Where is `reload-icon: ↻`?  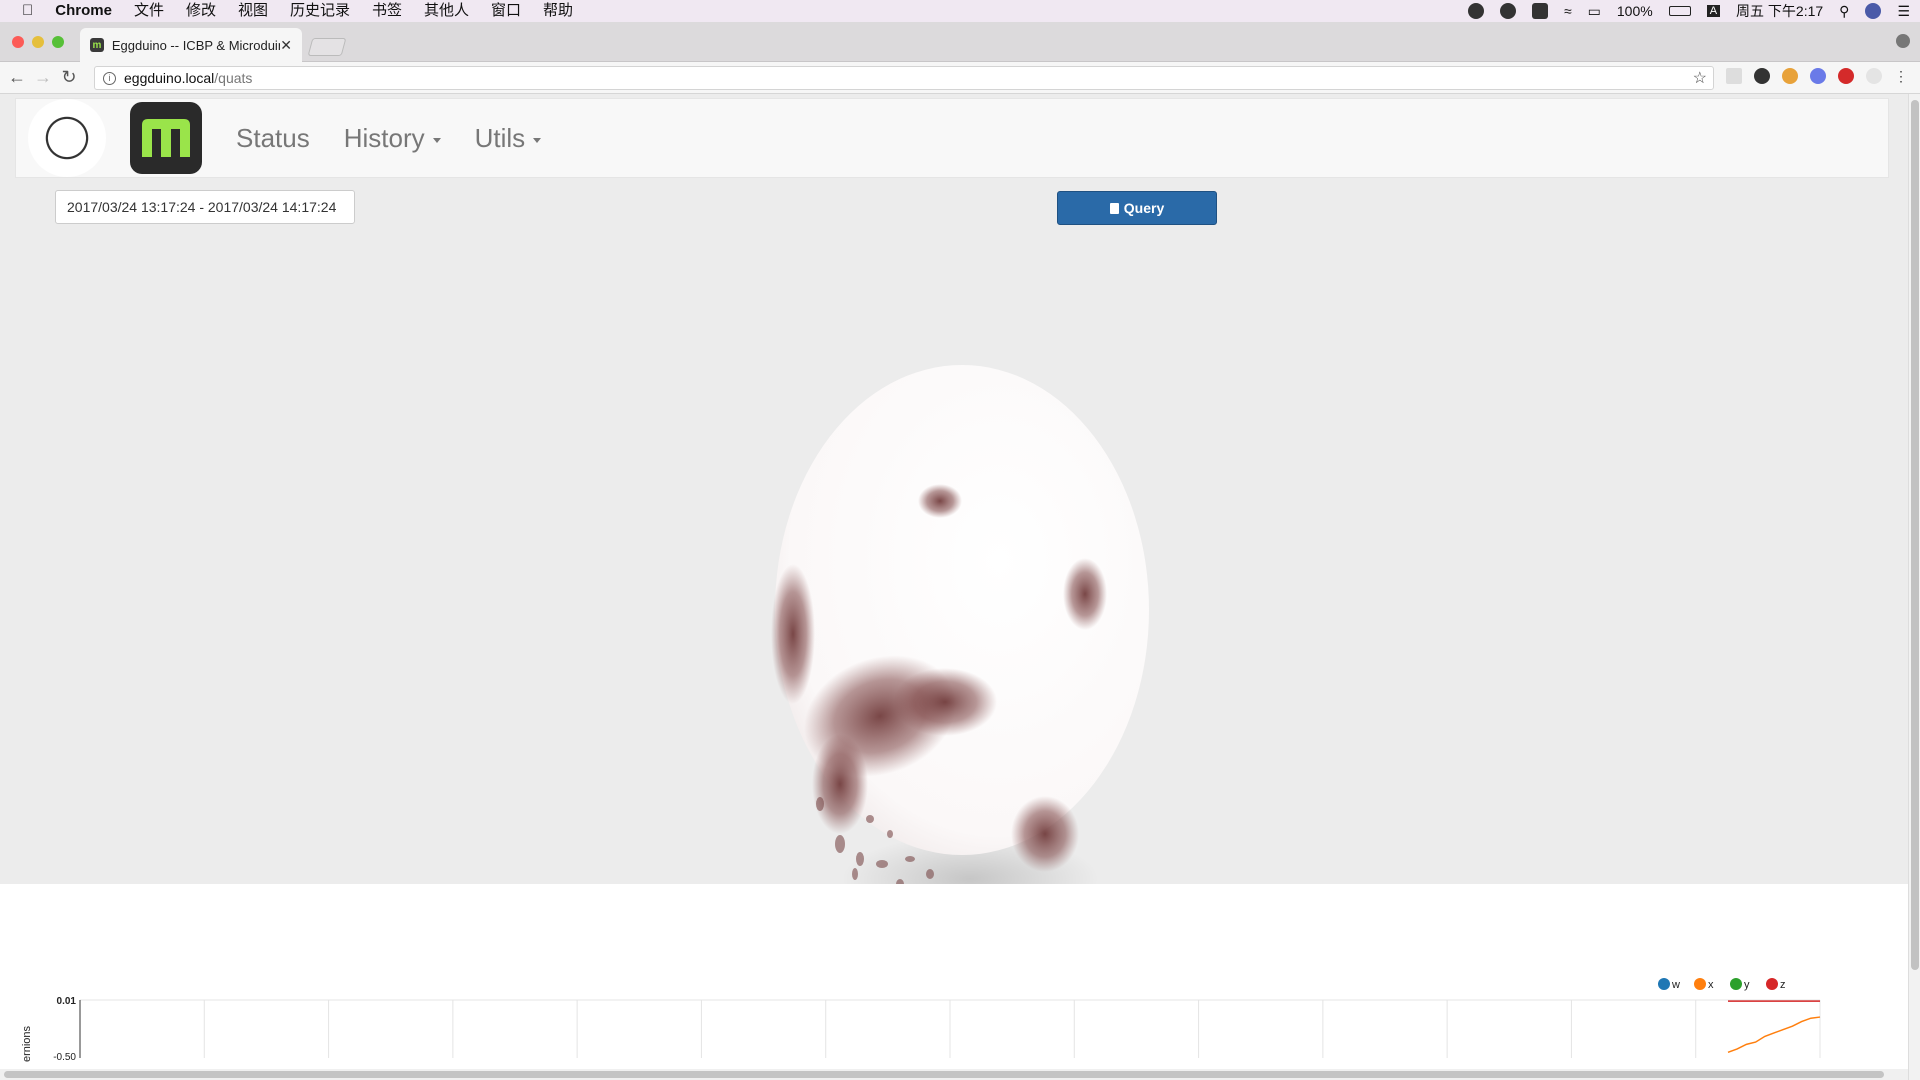 reload-icon: ↻ is located at coordinates (69, 77).